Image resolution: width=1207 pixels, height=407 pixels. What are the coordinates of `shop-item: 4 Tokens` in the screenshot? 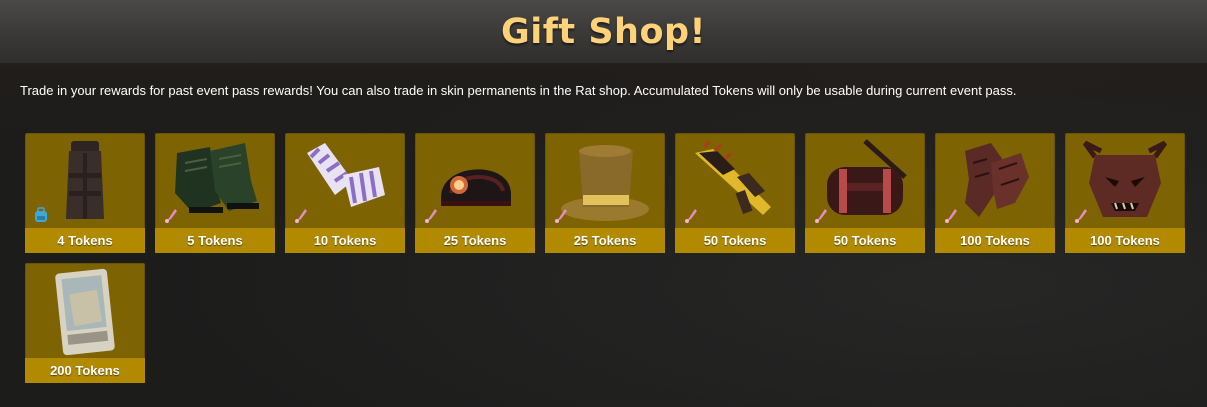 It's located at (85, 193).